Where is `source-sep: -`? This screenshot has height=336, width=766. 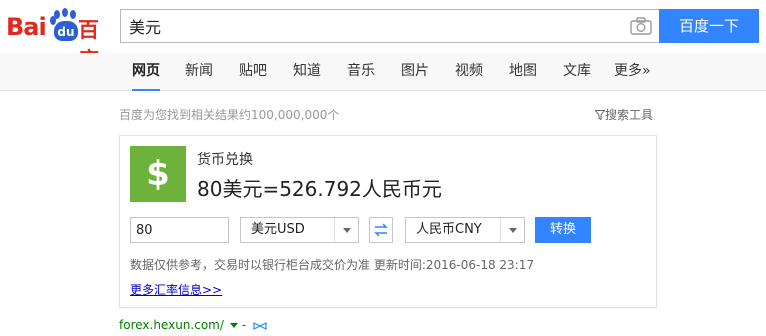 source-sep: - is located at coordinates (244, 325).